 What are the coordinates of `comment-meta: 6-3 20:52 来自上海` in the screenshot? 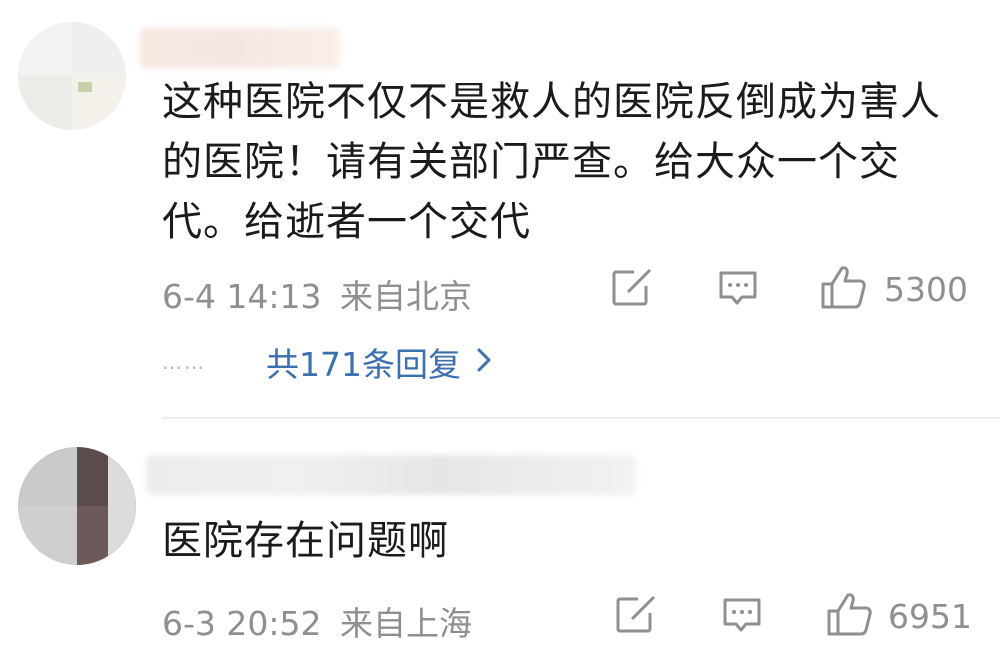 It's located at (317, 621).